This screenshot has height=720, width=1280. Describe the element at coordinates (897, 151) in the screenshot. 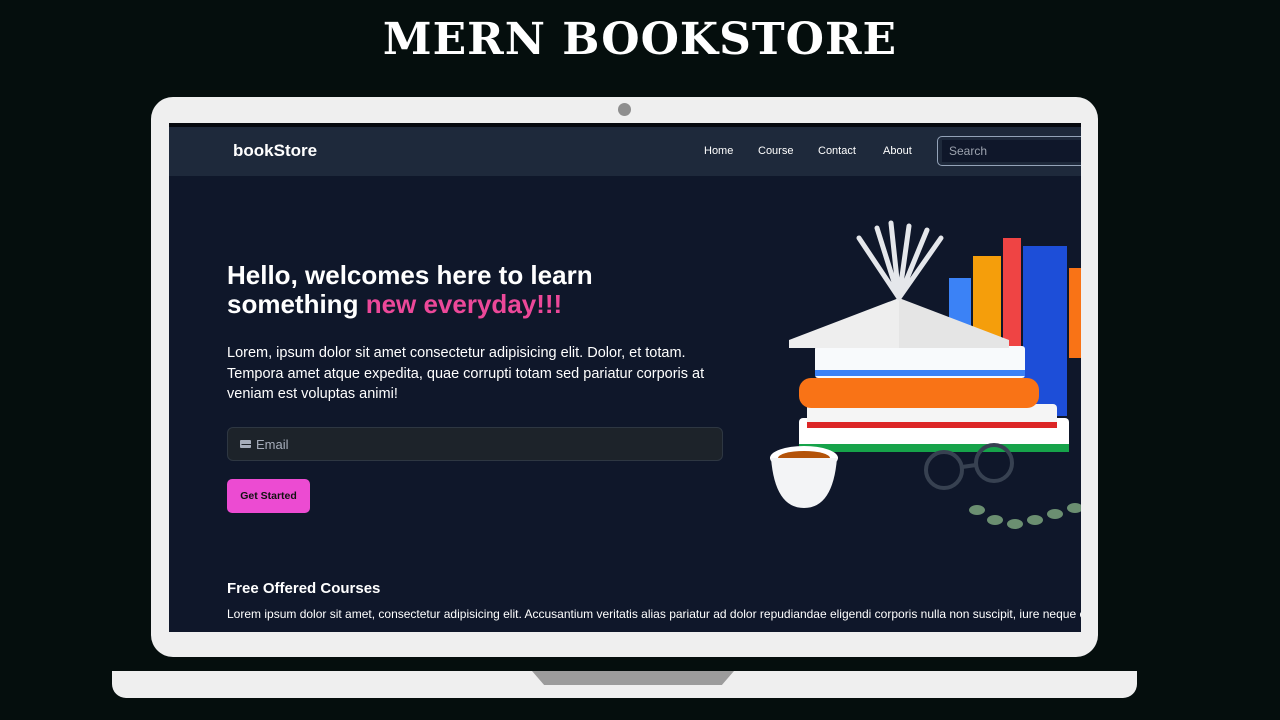

I see `nav-link-about: About` at that location.